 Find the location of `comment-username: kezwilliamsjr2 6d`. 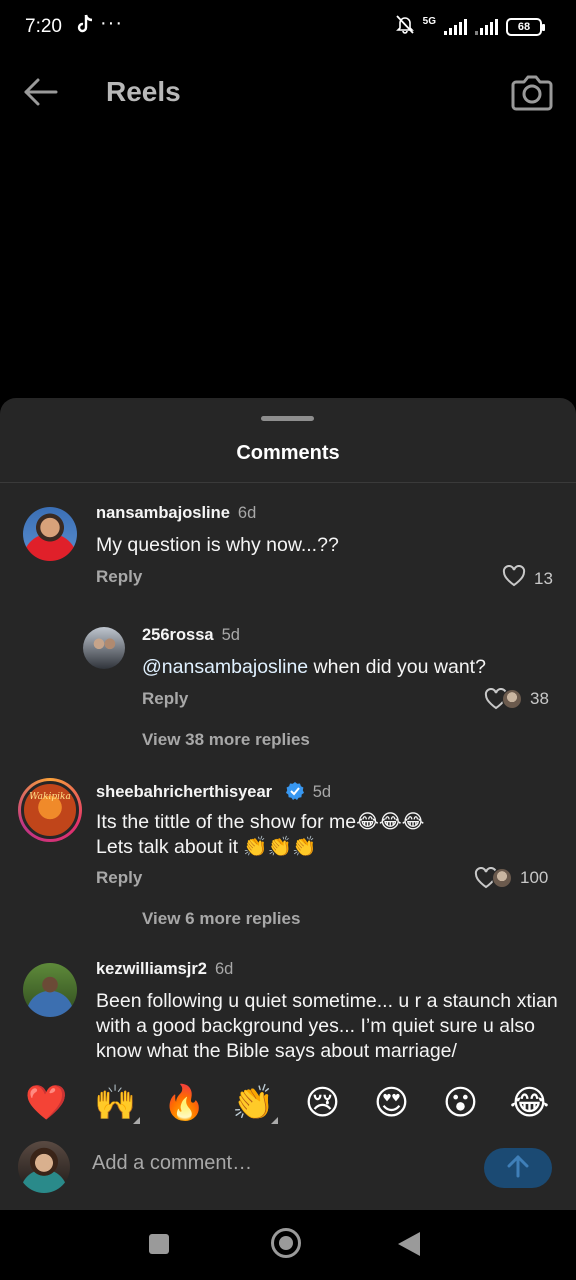

comment-username: kezwilliamsjr2 6d is located at coordinates (164, 969).